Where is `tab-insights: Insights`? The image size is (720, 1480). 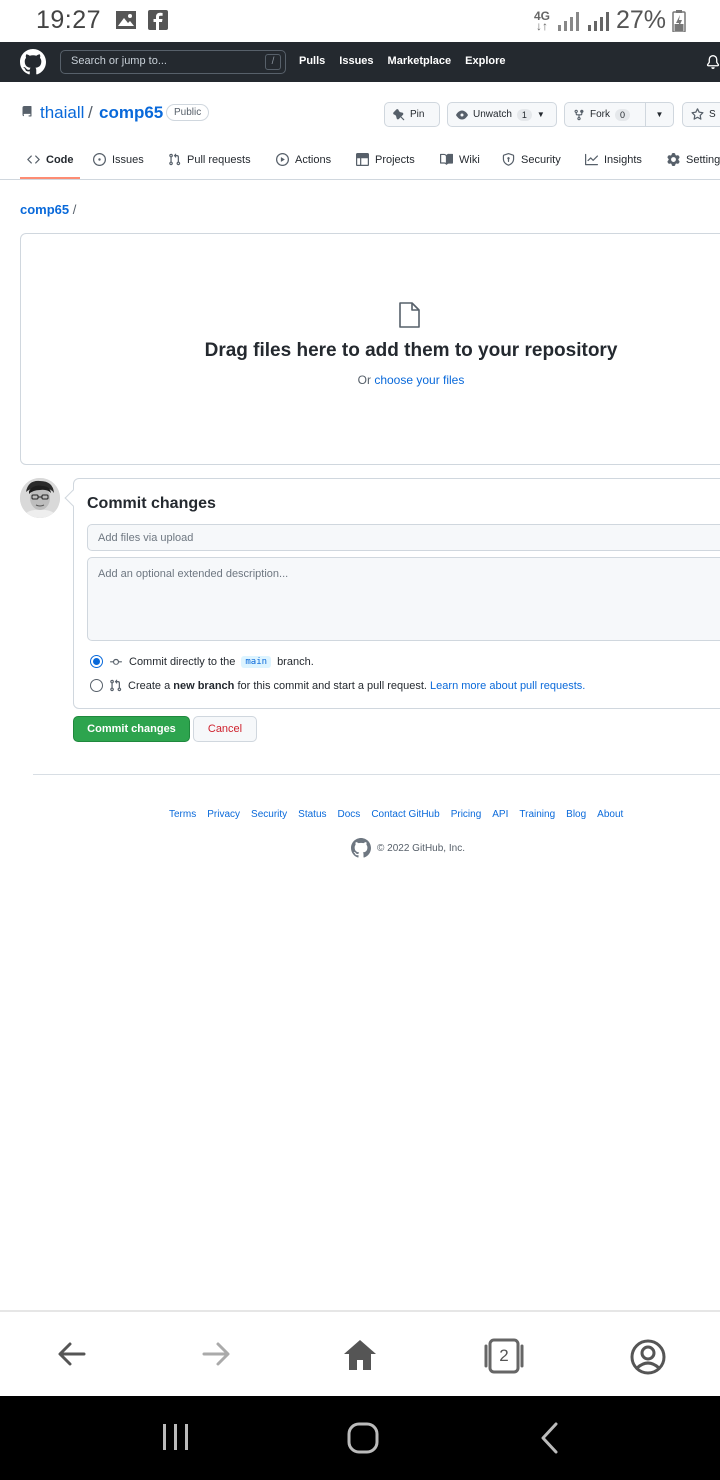 tab-insights: Insights is located at coordinates (613, 159).